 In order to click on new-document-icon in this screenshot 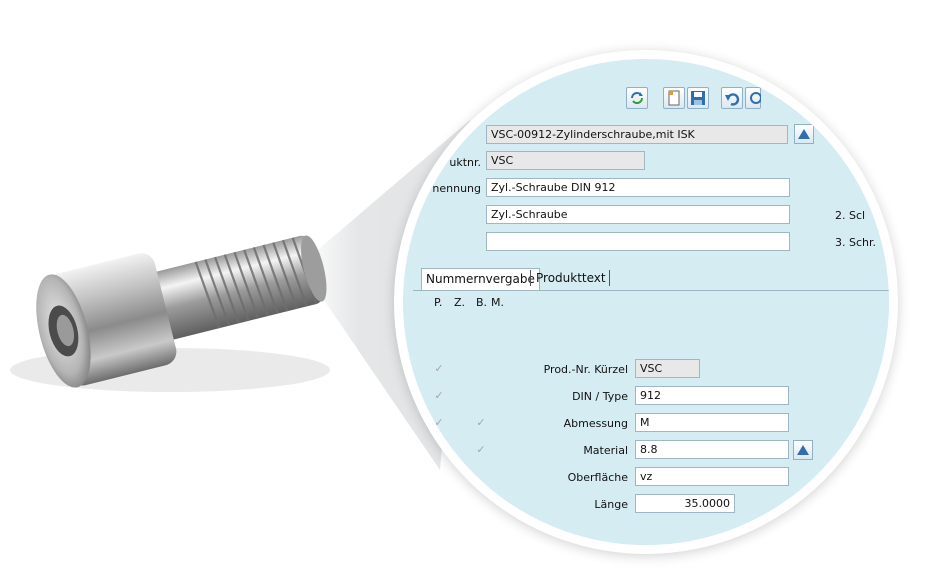, I will do `click(674, 98)`.